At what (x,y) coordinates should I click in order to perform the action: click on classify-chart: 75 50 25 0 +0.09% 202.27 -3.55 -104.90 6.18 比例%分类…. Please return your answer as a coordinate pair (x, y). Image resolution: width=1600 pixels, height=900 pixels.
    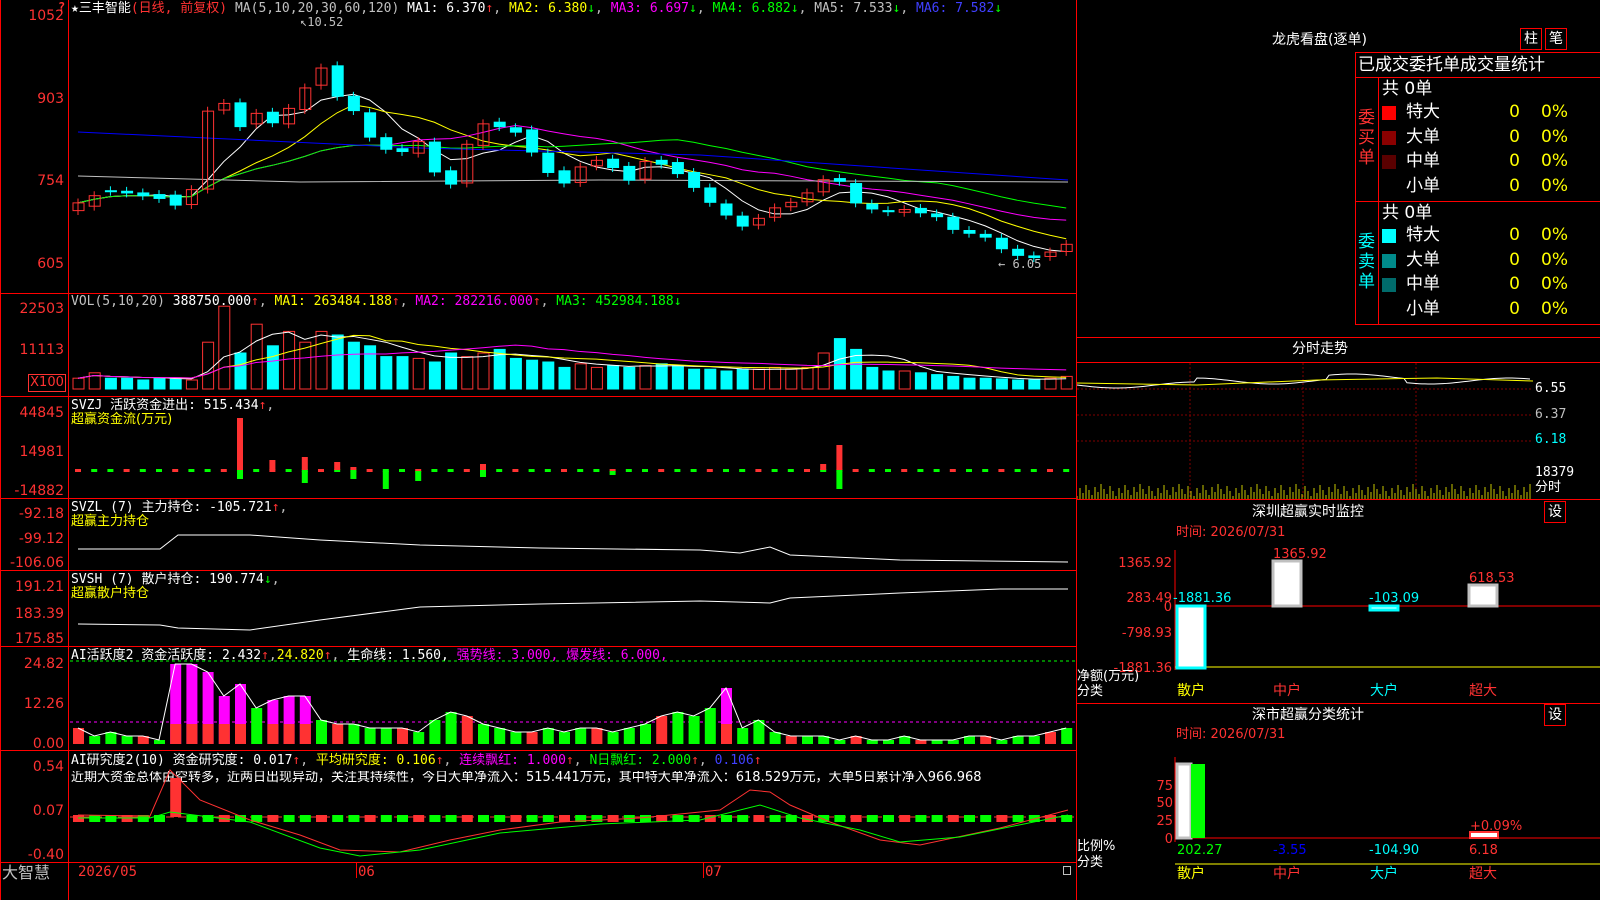
    Looking at the image, I should click on (1338, 821).